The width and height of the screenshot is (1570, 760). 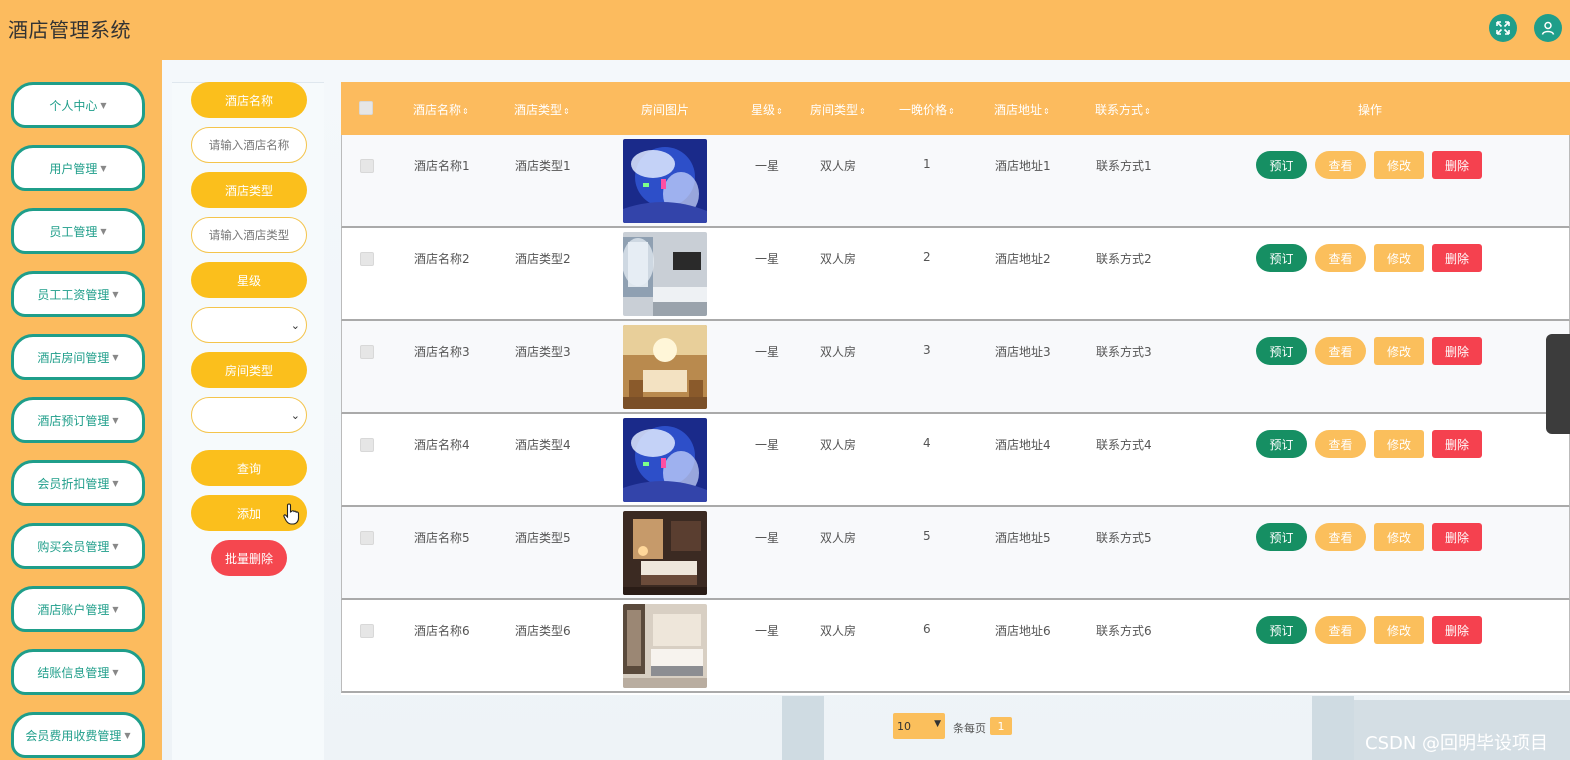 I want to click on user-button, so click(x=1548, y=28).